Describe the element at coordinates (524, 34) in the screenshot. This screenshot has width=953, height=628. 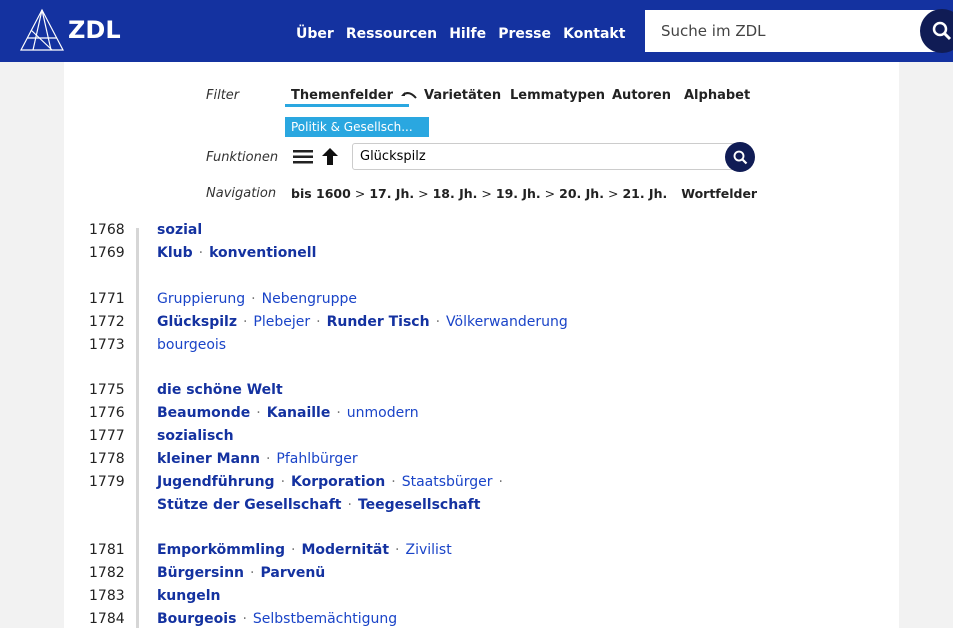
I see `nav-link-presse: Presse` at that location.